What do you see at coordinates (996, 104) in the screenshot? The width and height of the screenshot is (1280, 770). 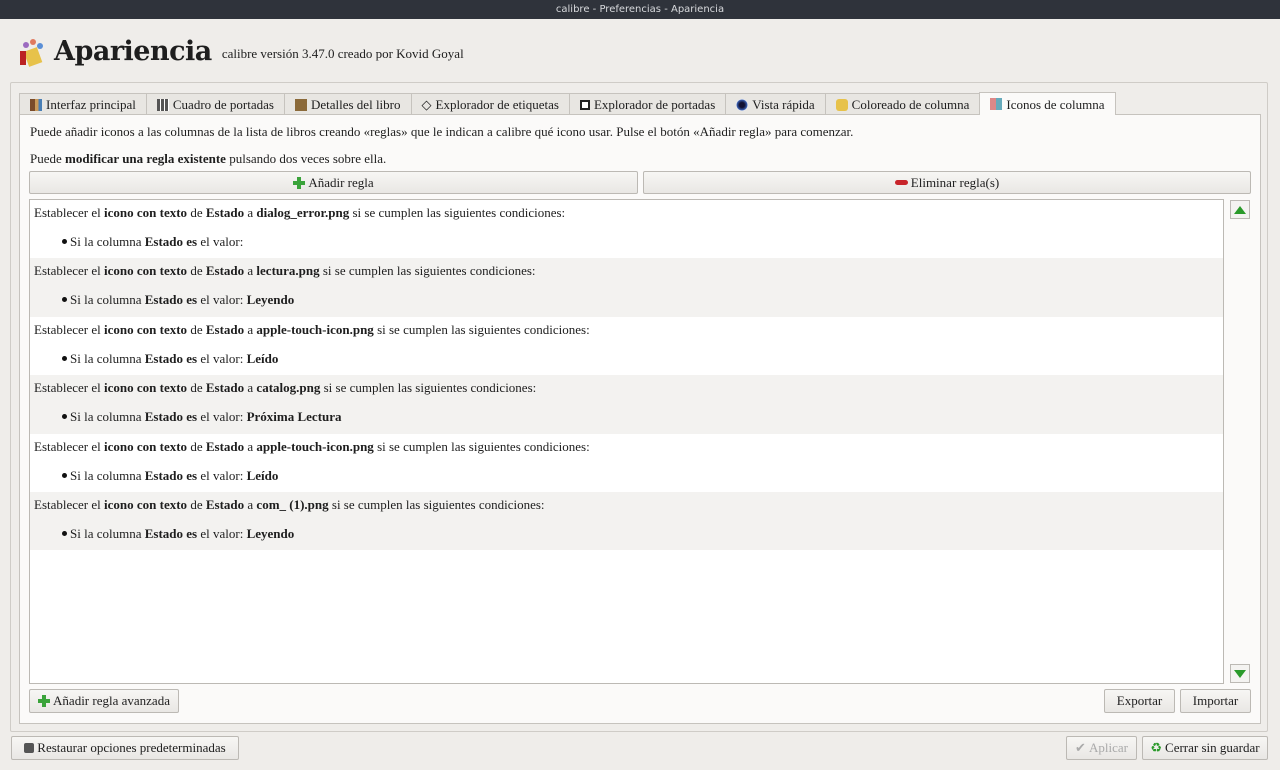 I see `column-icons-icon` at bounding box center [996, 104].